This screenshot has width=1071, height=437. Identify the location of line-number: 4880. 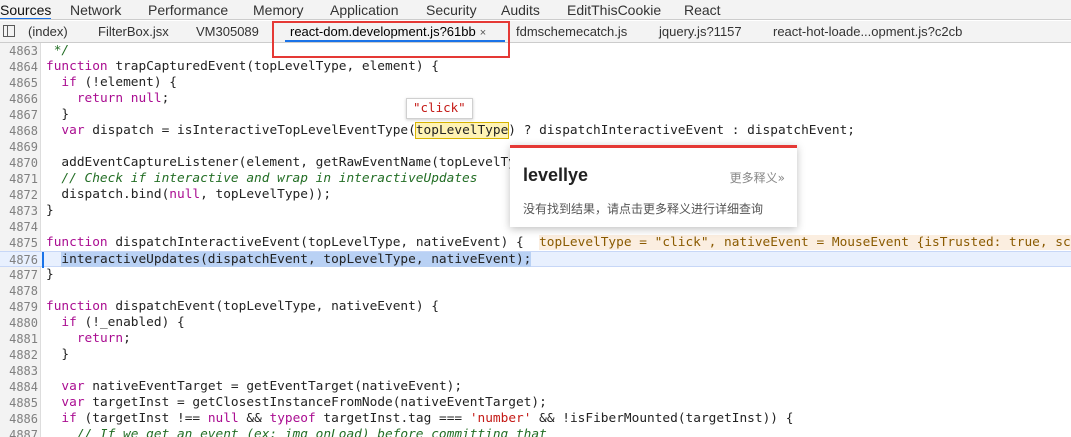
(19, 323).